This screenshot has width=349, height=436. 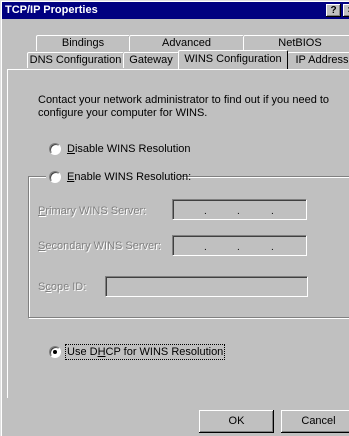 I want to click on tab-label: Advanced, so click(x=186, y=43).